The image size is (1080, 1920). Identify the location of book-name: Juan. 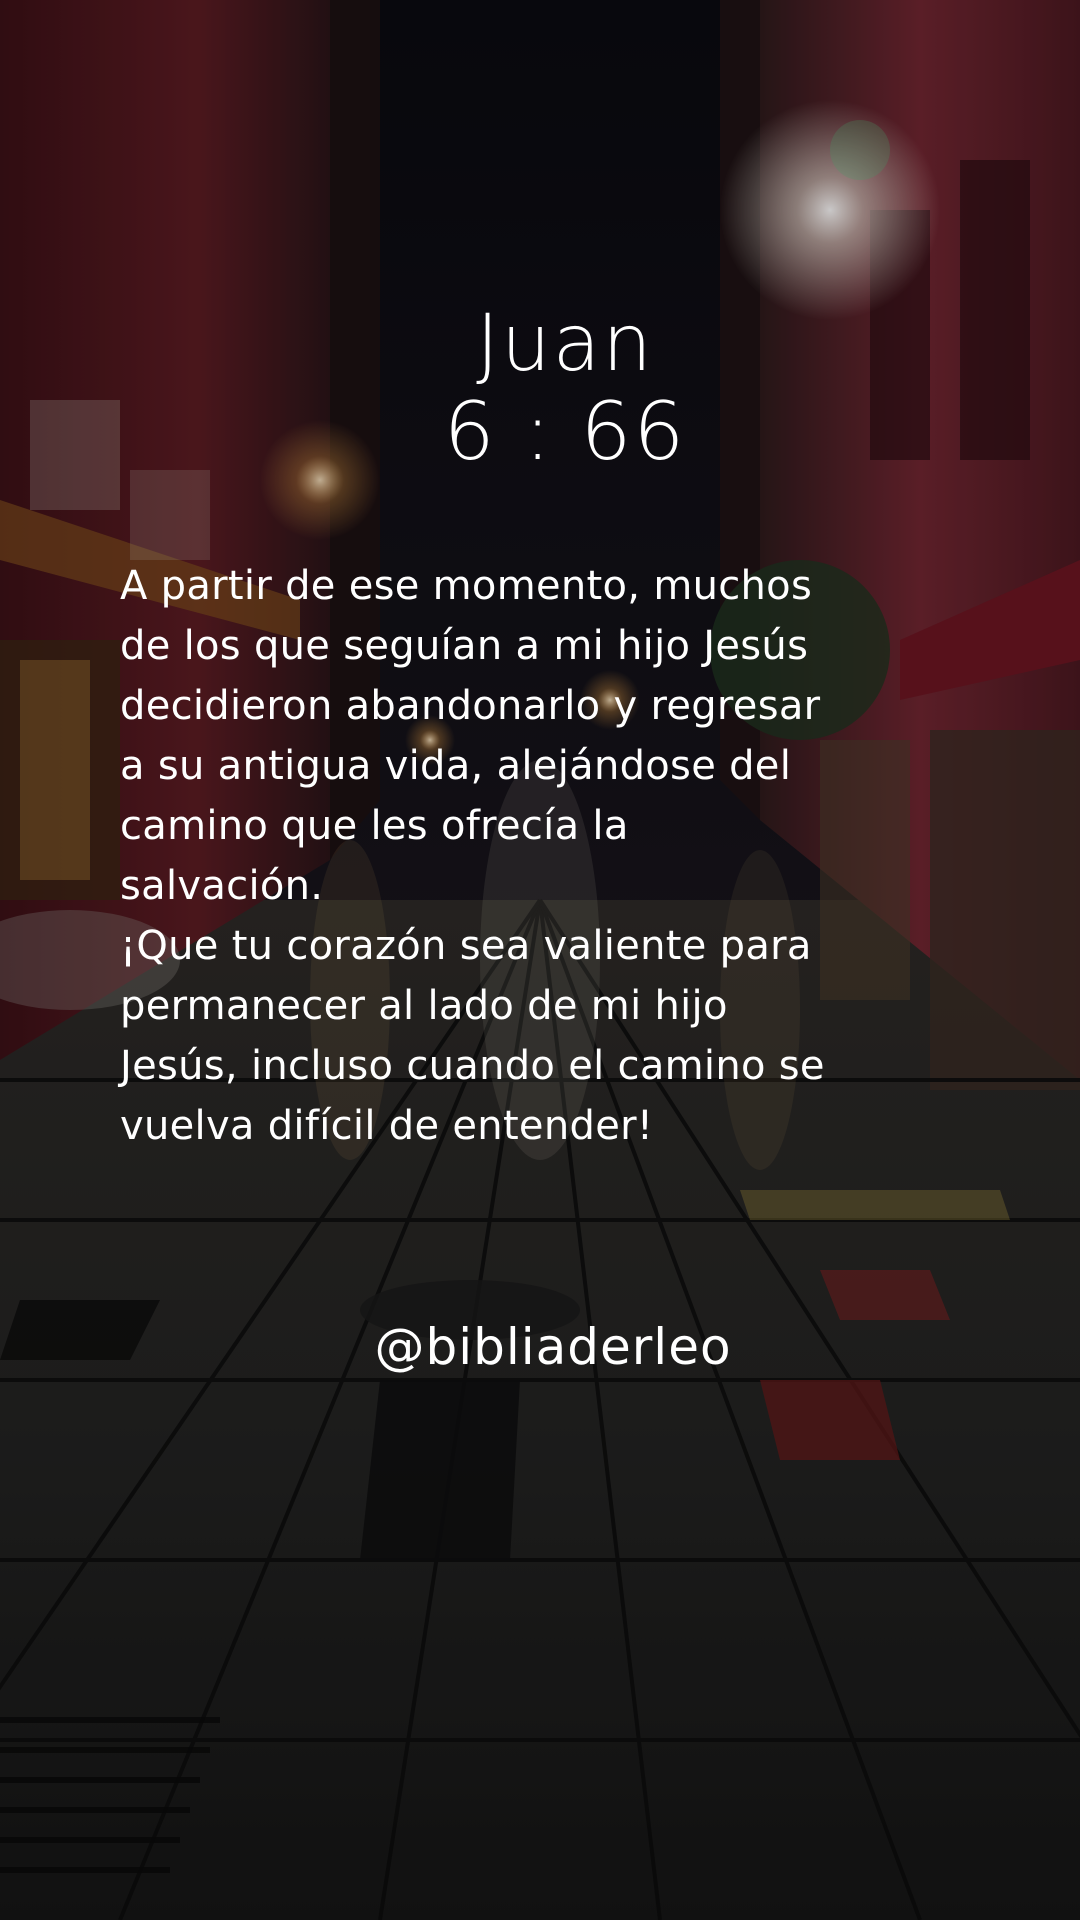
(565, 344).